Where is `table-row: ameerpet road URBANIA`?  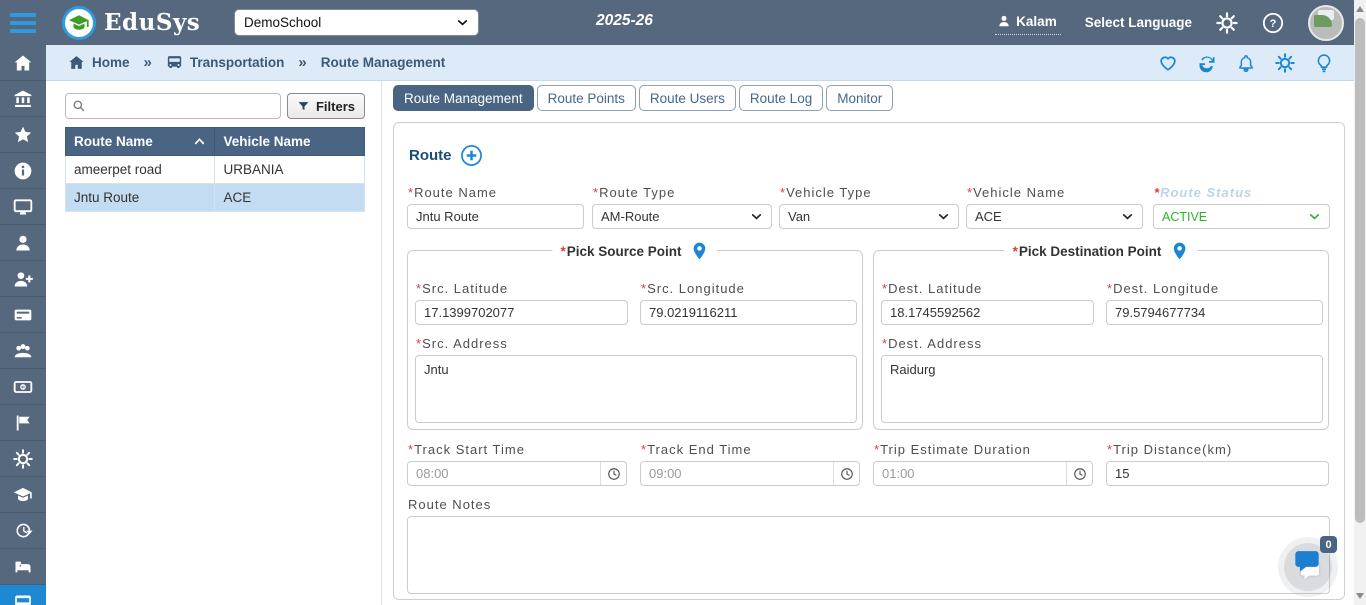 table-row: ameerpet road URBANIA is located at coordinates (214, 169).